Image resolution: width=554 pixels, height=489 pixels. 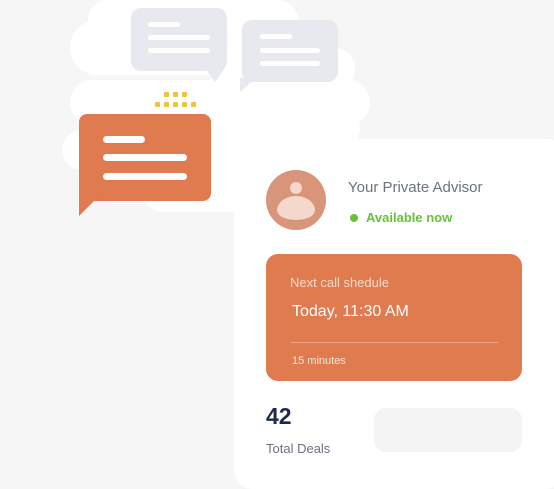 I want to click on typing-dots-icon, so click(x=179, y=100).